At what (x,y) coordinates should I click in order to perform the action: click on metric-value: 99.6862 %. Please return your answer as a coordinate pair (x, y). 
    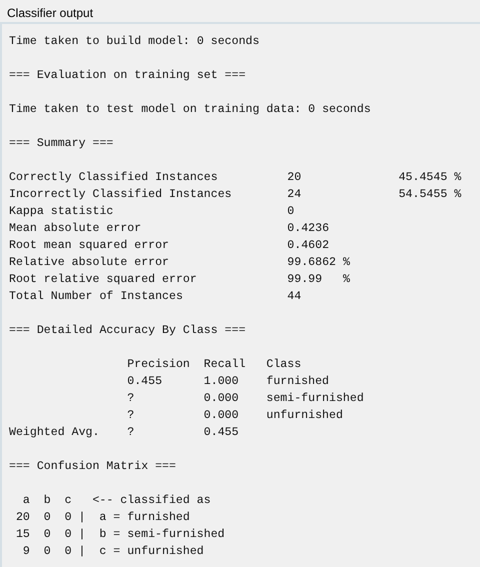
    Looking at the image, I should click on (319, 263).